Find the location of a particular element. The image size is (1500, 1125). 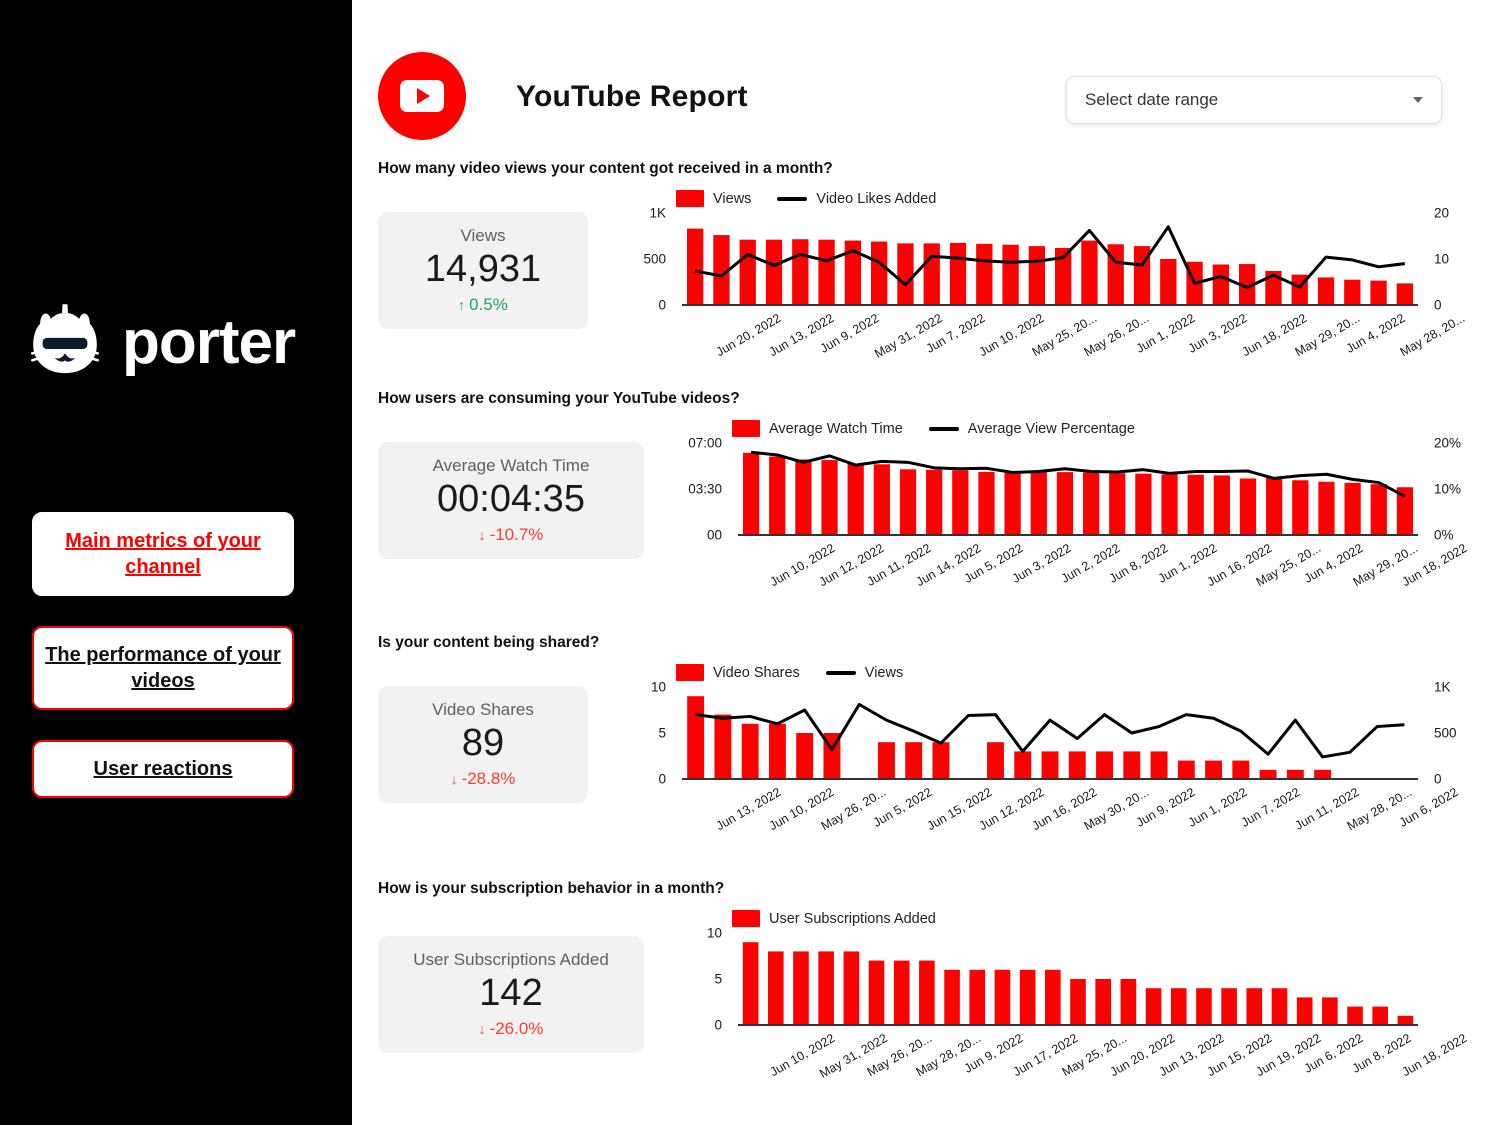

kpi-delta: ↓ -26.0% is located at coordinates (511, 1029).